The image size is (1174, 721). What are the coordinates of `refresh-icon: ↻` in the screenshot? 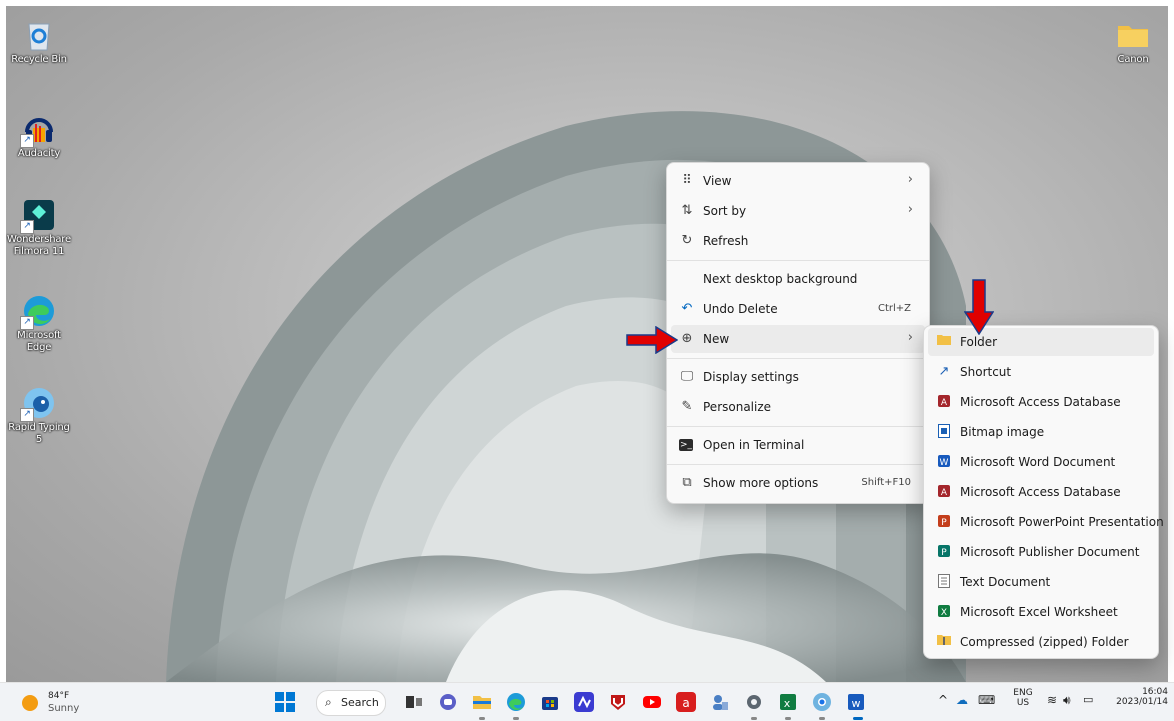 It's located at (687, 240).